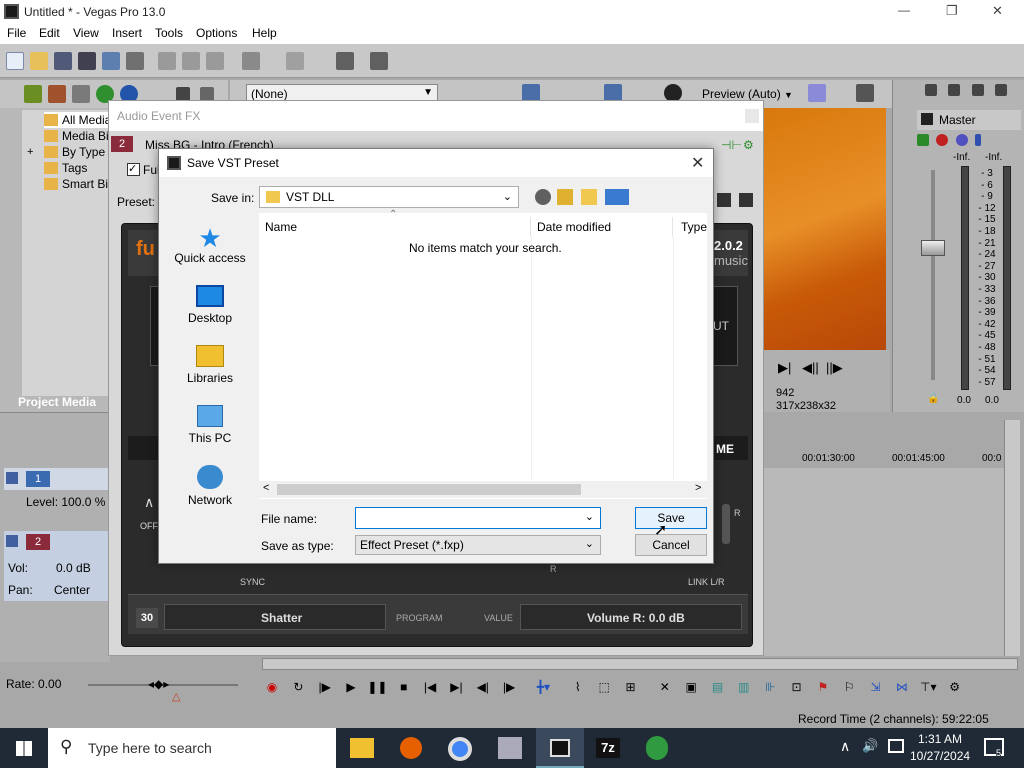 The height and width of the screenshot is (768, 1024). Describe the element at coordinates (207, 94) in the screenshot. I see `media-props-icon` at that location.